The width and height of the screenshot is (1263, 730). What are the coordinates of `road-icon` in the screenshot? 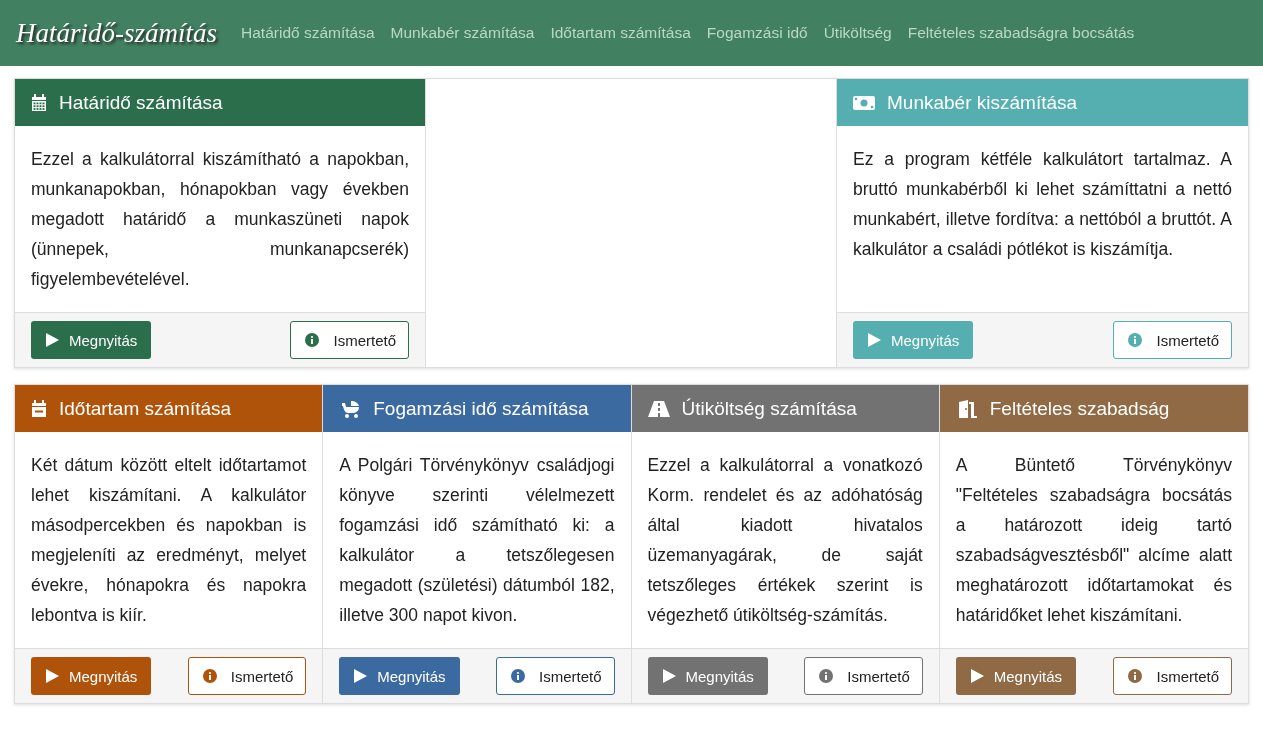 It's located at (658, 408).